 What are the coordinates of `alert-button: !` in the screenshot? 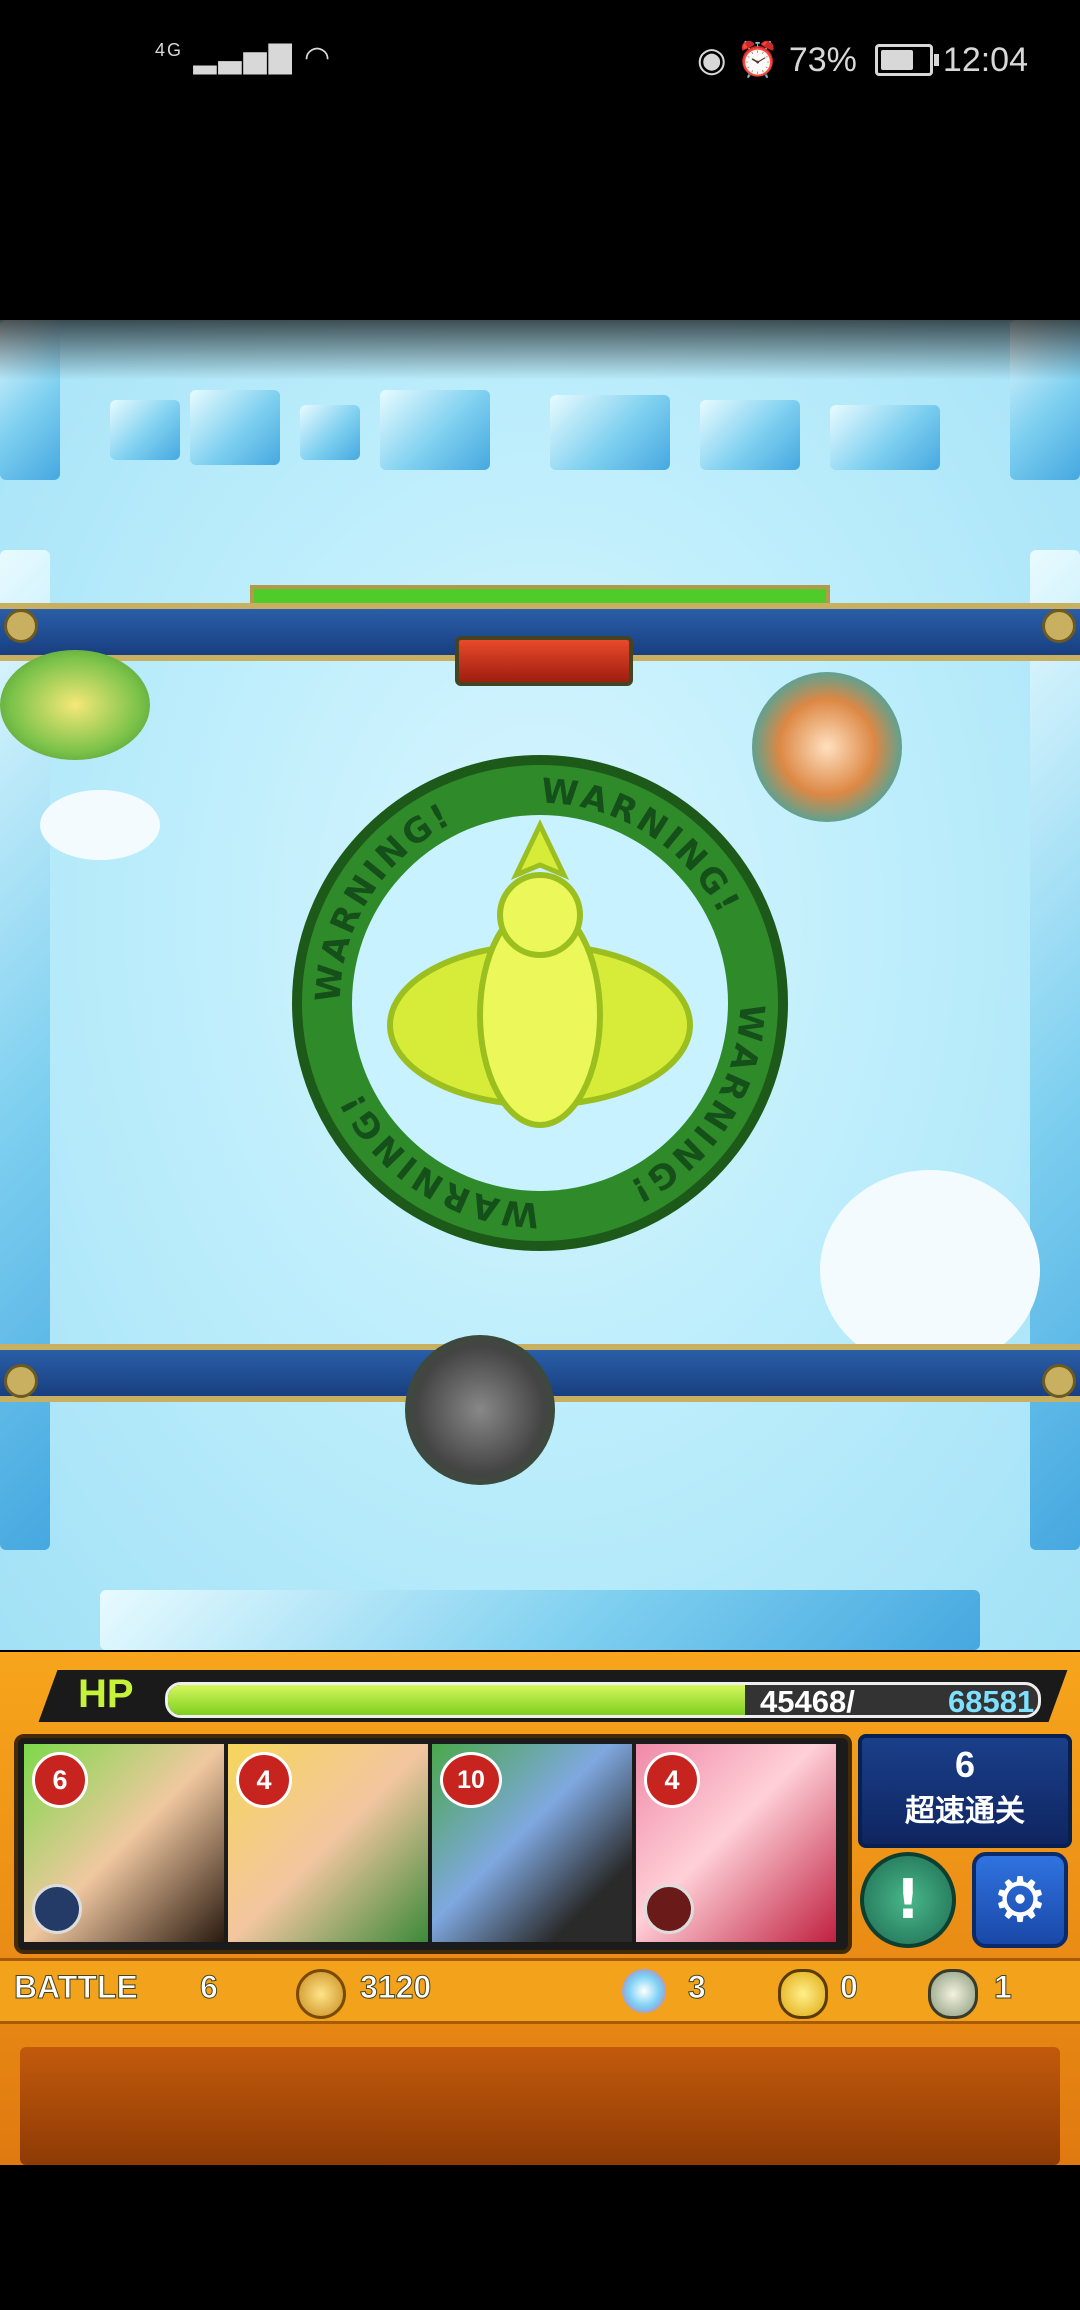 It's located at (908, 1900).